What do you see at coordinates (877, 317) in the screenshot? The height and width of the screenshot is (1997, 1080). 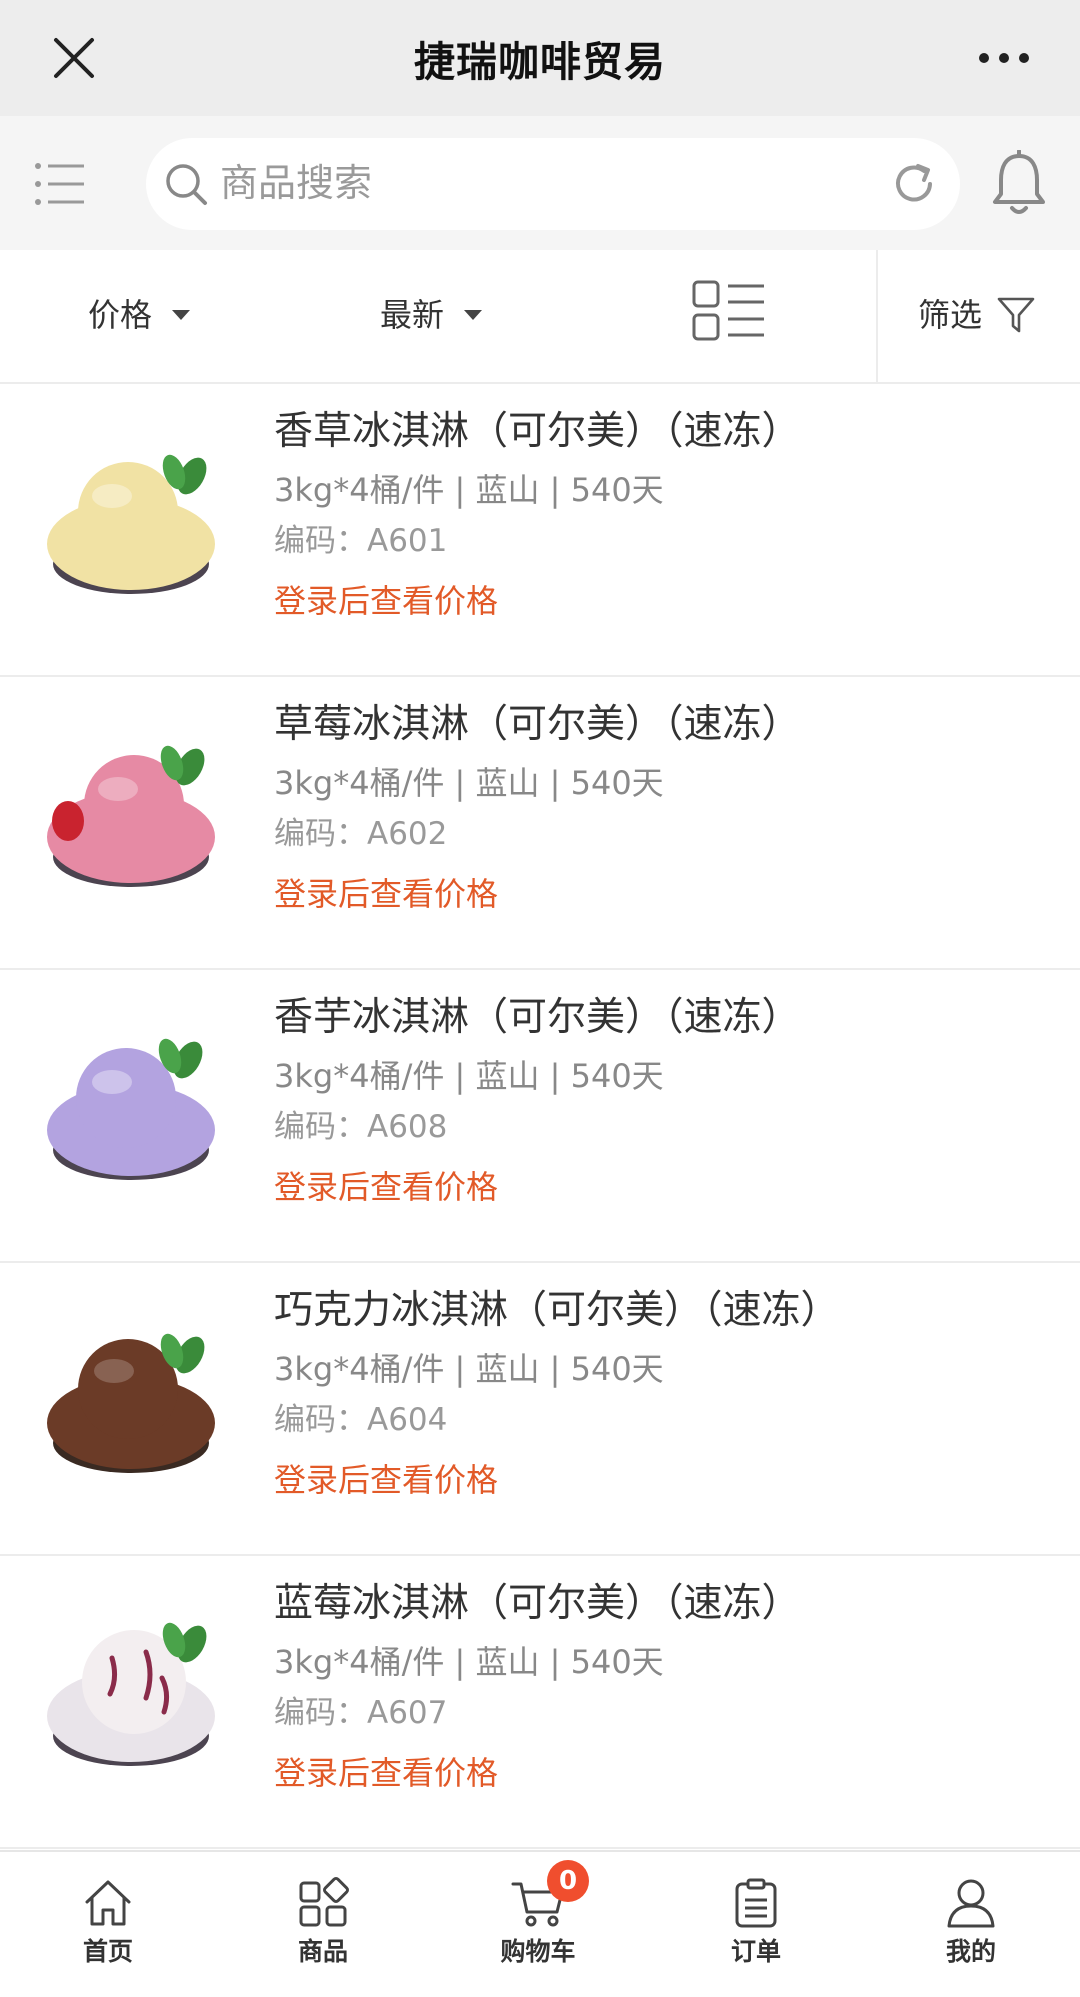 I see `divider` at bounding box center [877, 317].